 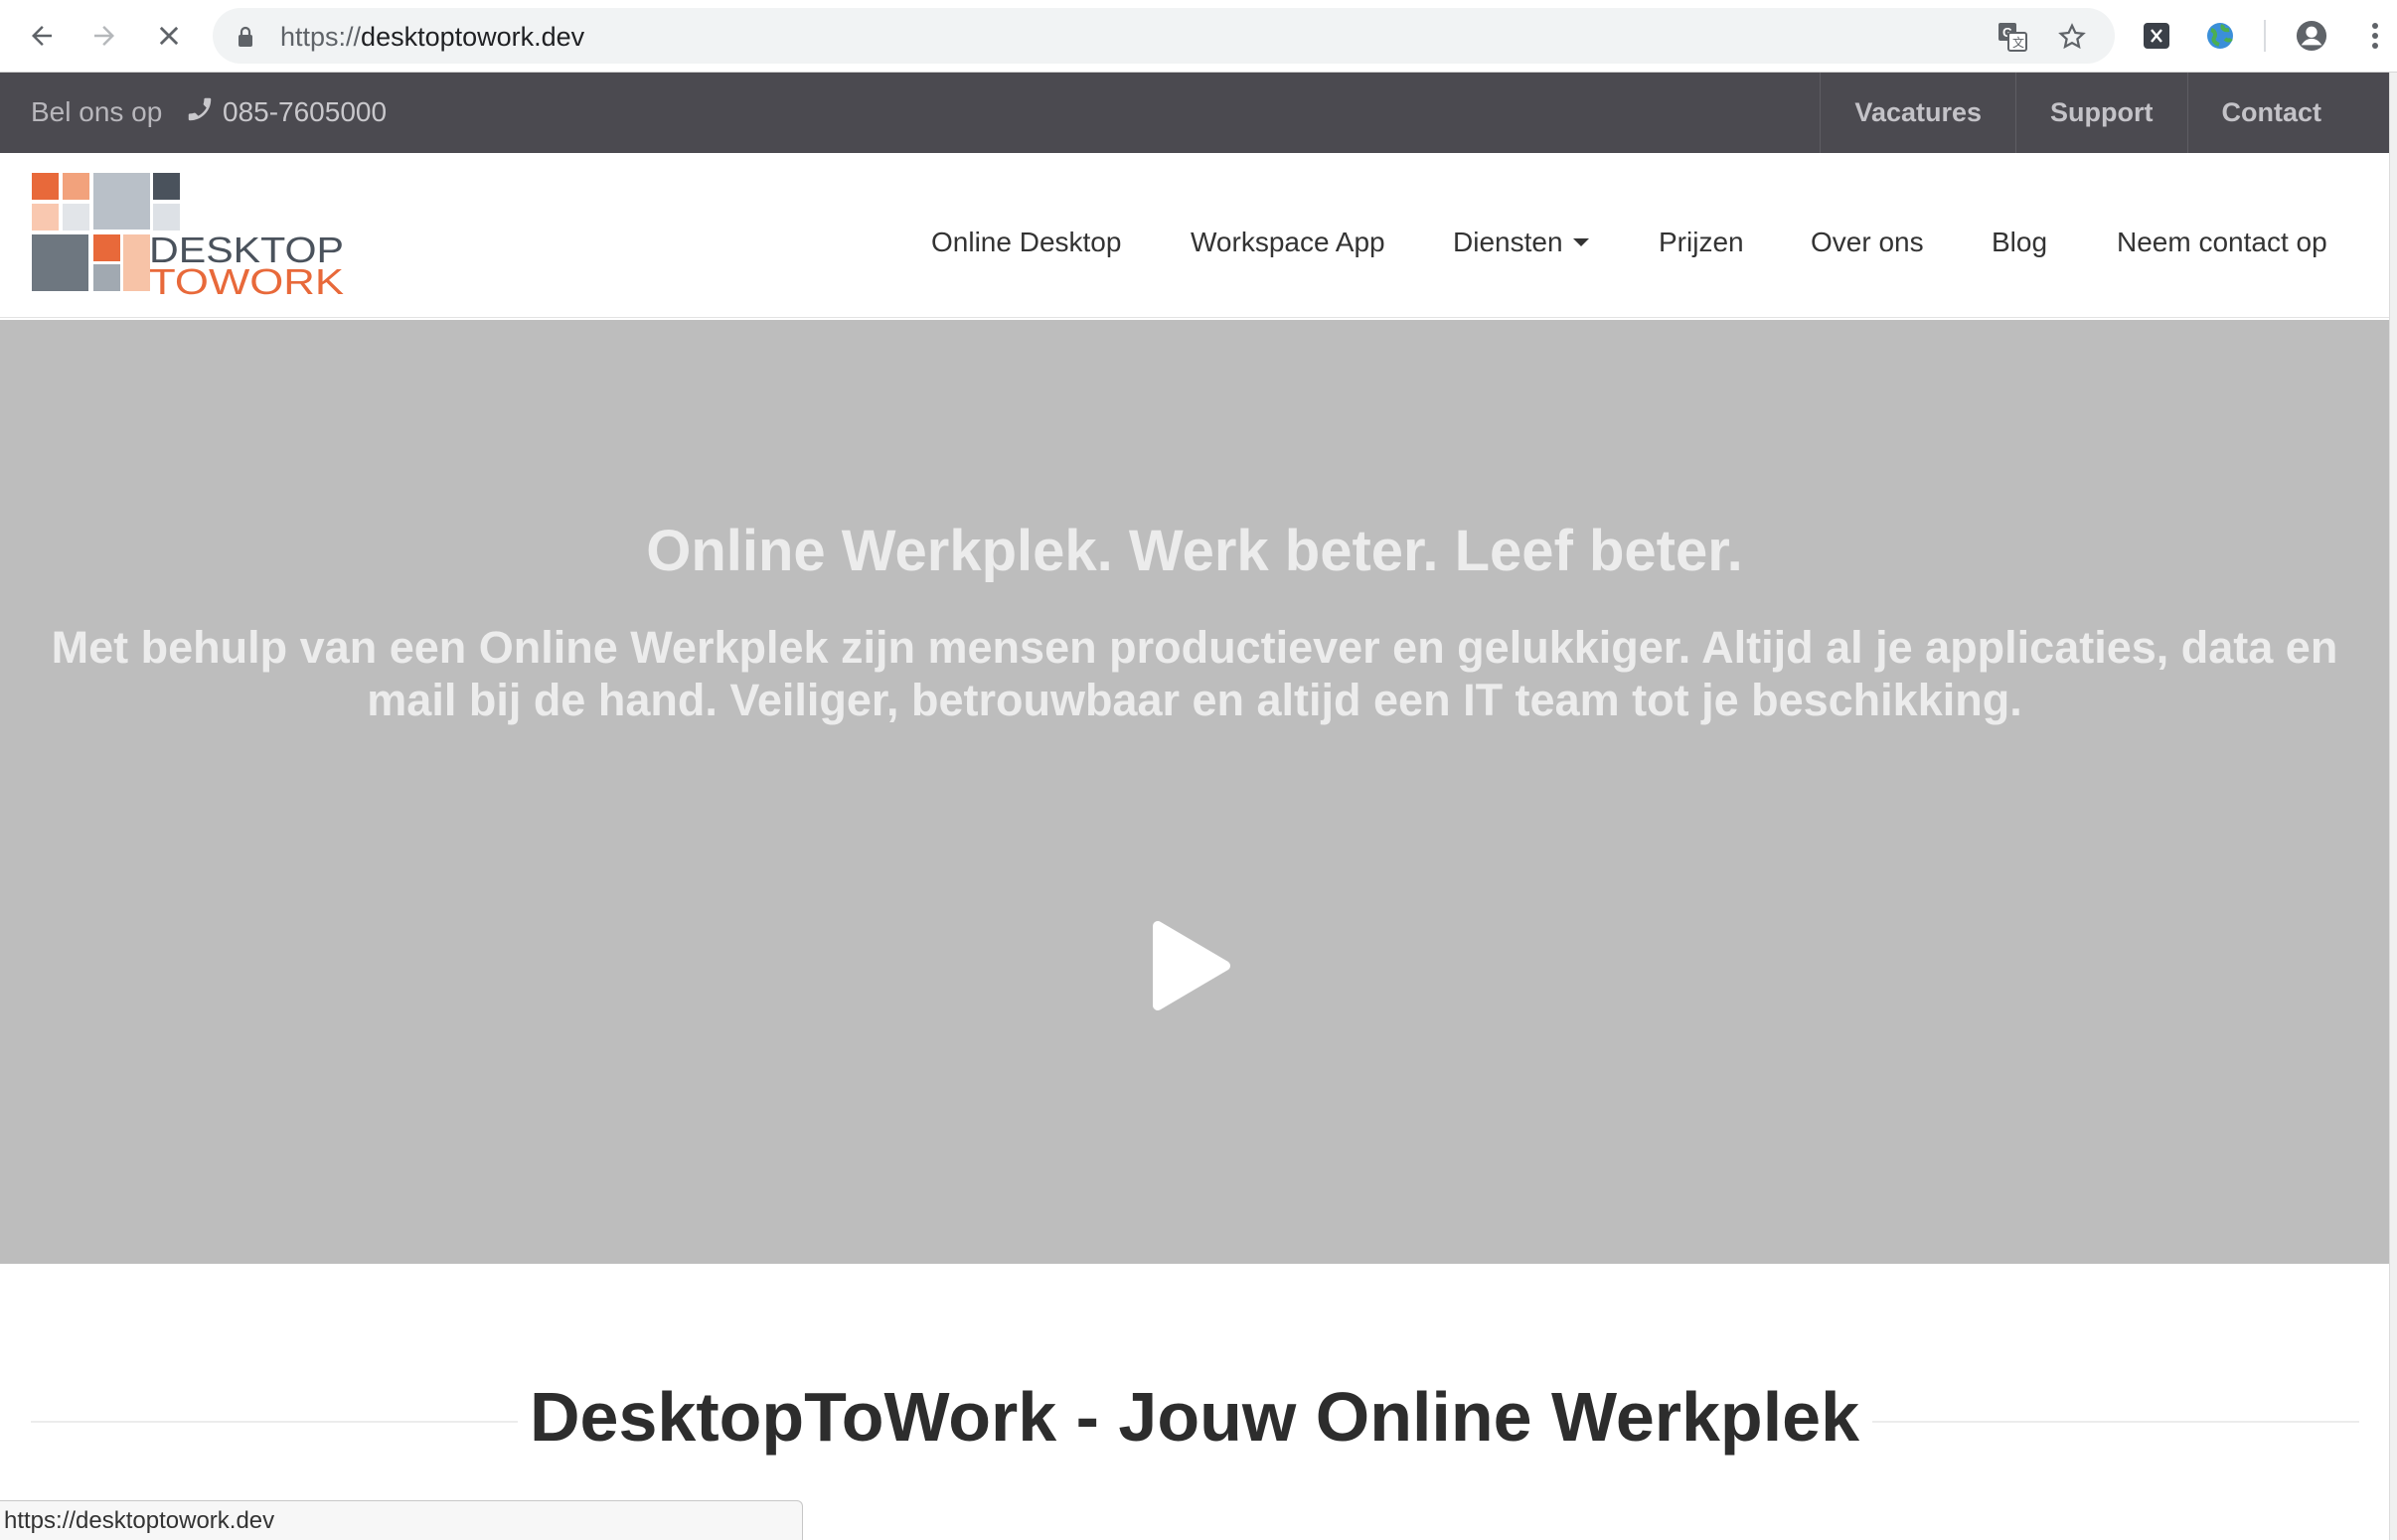 What do you see at coordinates (97, 111) in the screenshot?
I see `call-us-label: Bel ons op` at bounding box center [97, 111].